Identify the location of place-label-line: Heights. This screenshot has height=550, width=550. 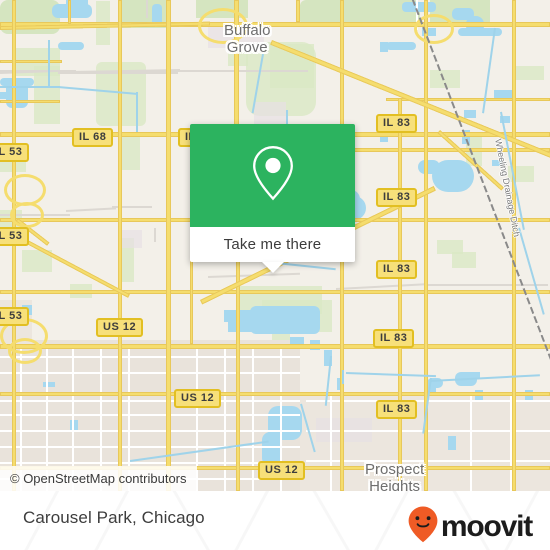
(395, 484).